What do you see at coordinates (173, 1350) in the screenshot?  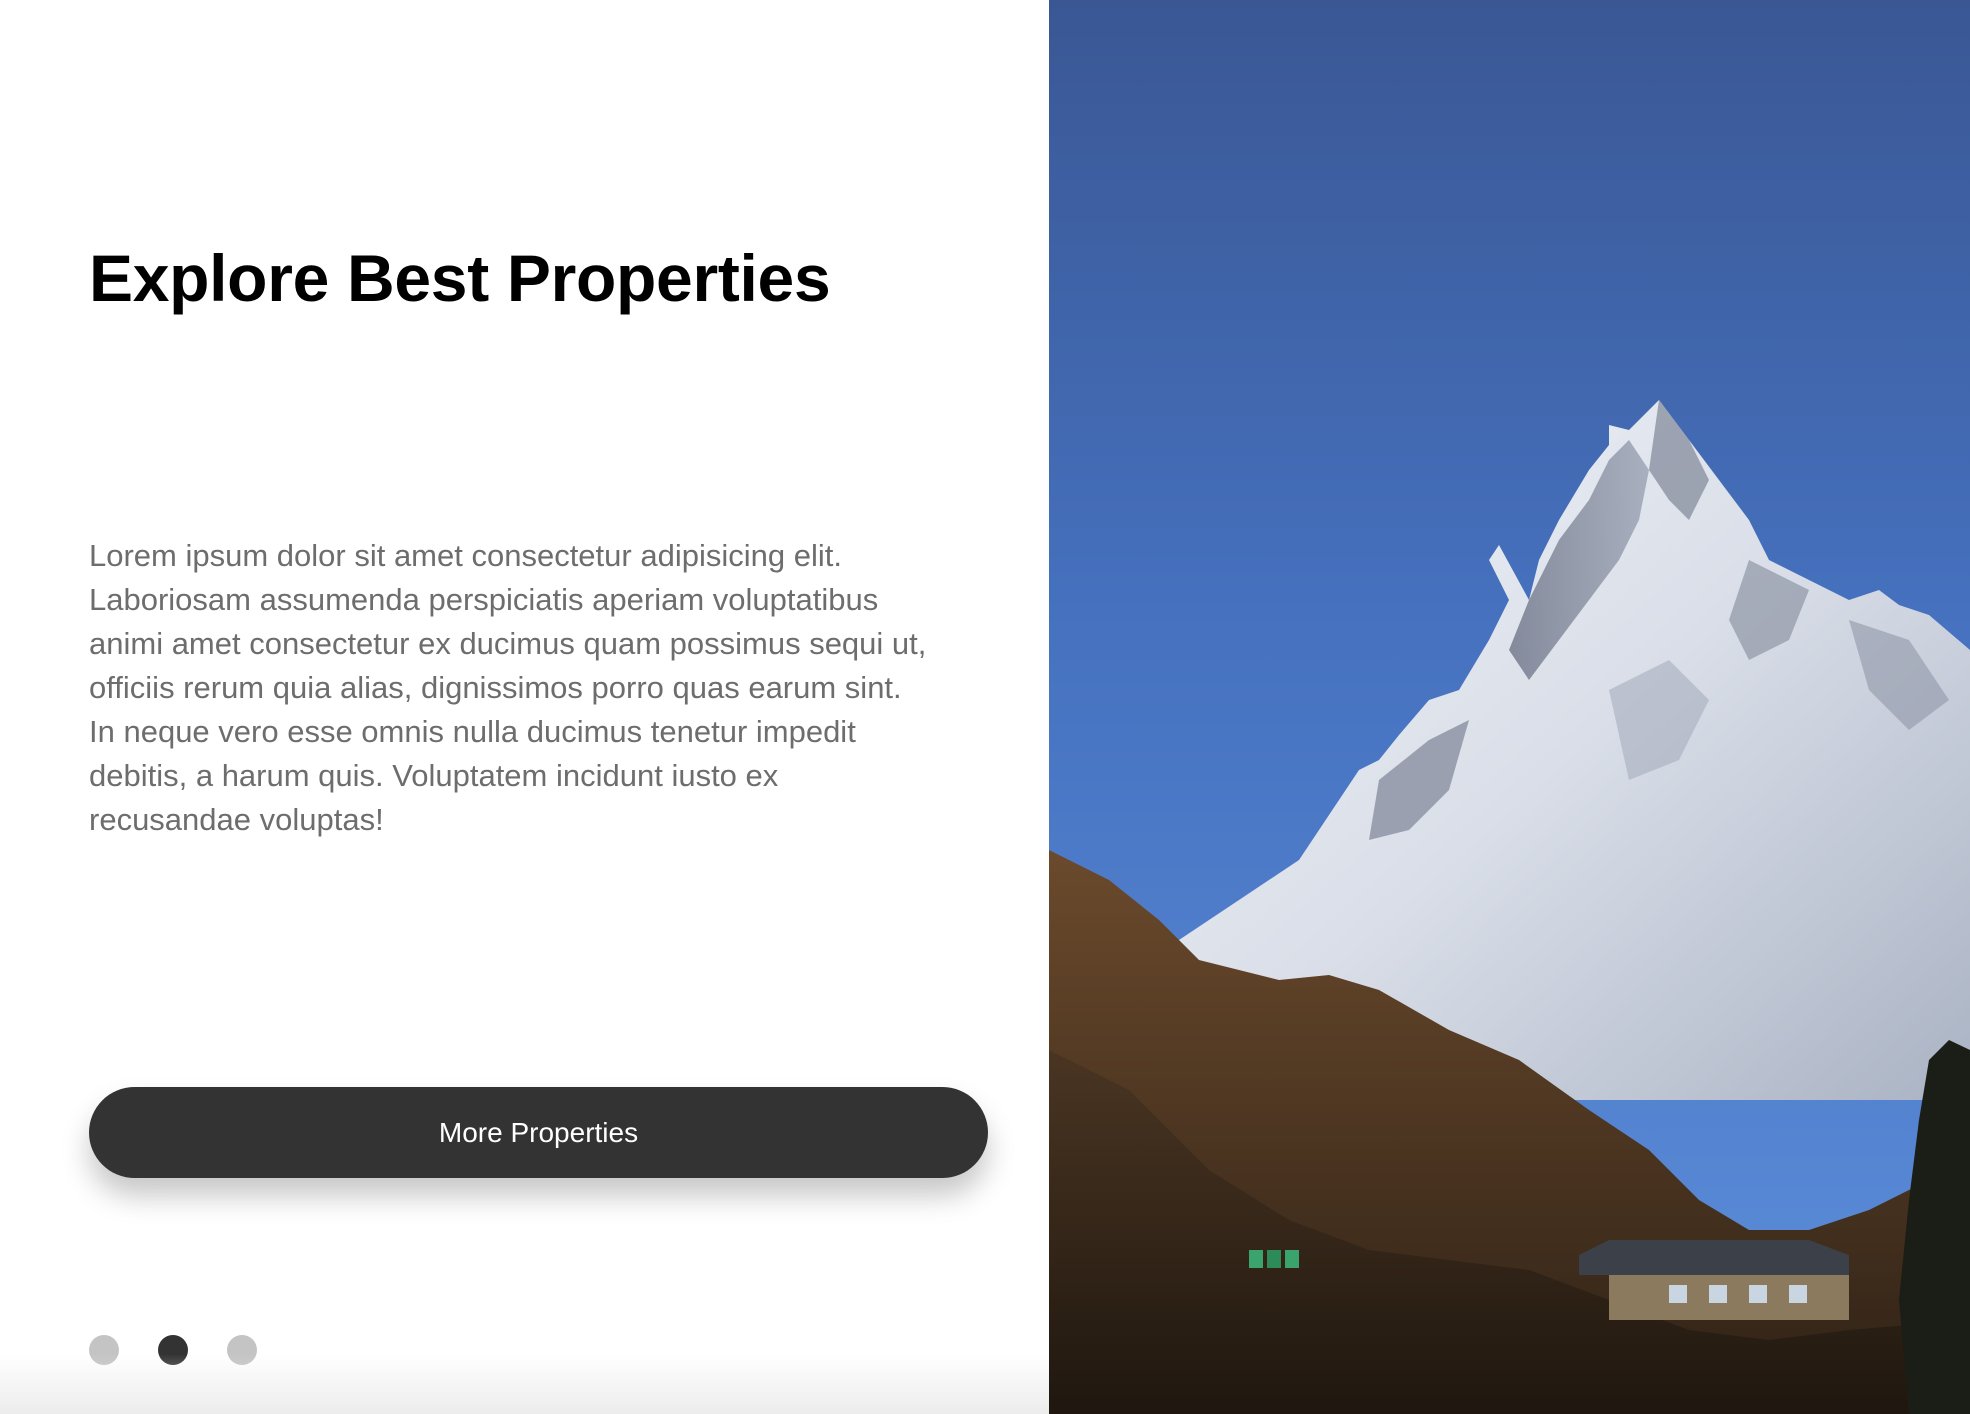 I see `pagination-dot-2-active` at bounding box center [173, 1350].